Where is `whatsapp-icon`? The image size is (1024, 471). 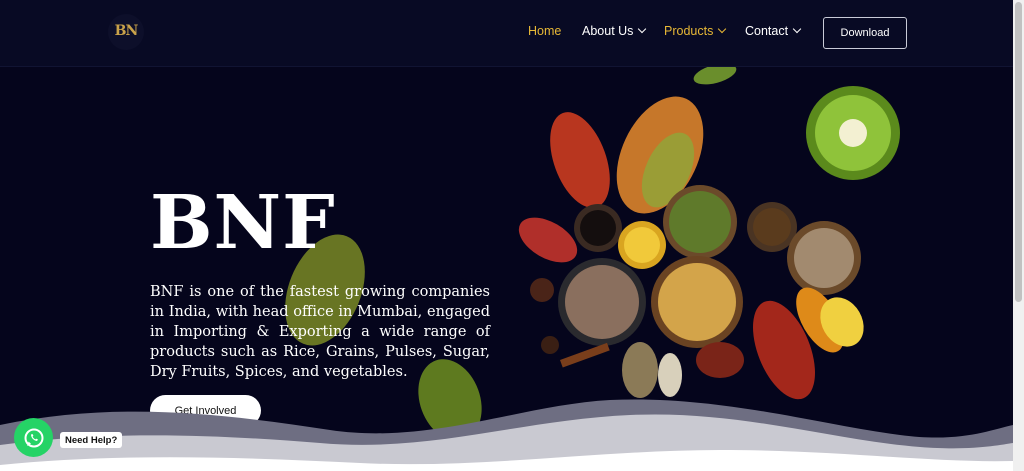 whatsapp-icon is located at coordinates (33, 437).